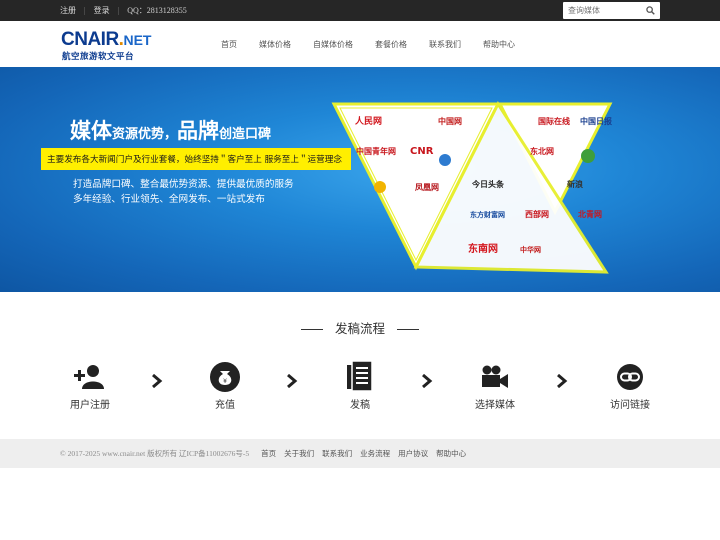  Describe the element at coordinates (575, 184) in the screenshot. I see `media-logo: 新浪` at that location.